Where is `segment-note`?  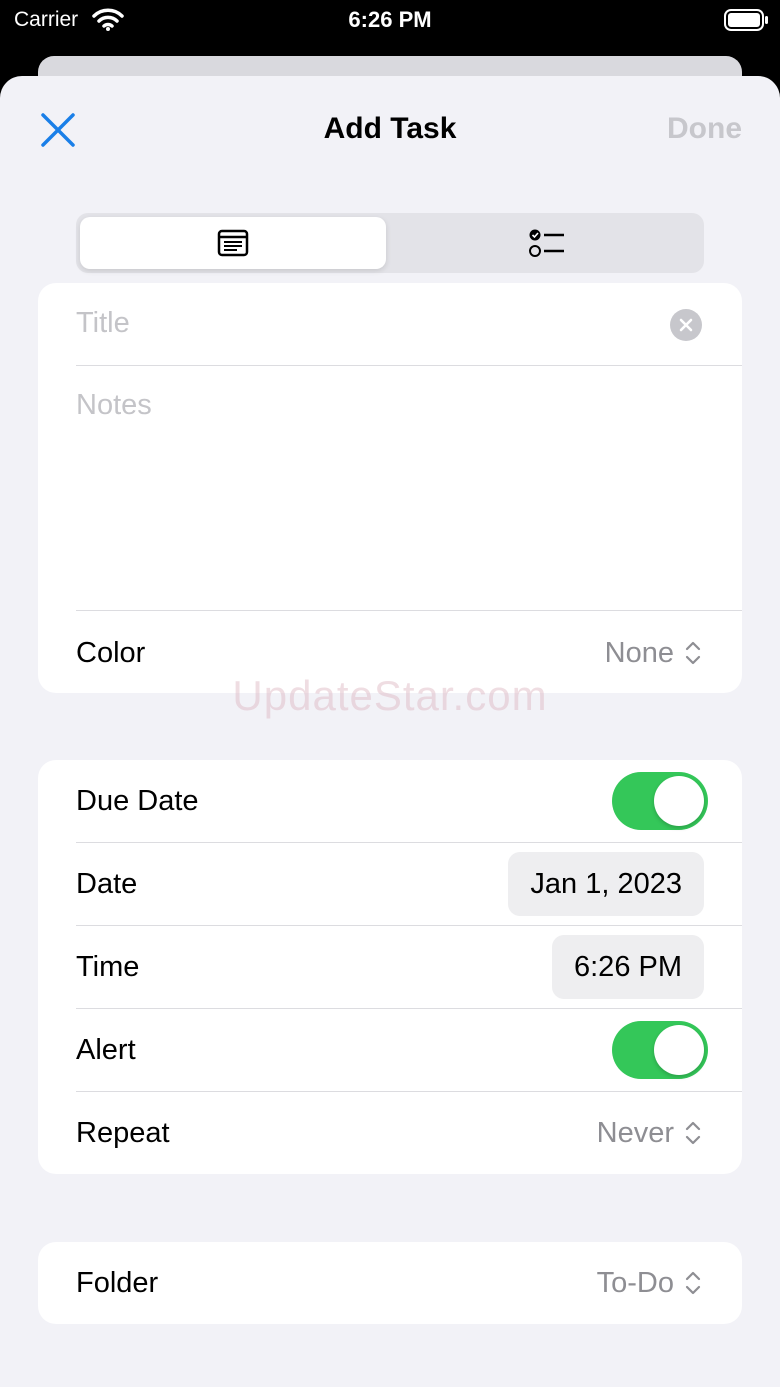 segment-note is located at coordinates (233, 243).